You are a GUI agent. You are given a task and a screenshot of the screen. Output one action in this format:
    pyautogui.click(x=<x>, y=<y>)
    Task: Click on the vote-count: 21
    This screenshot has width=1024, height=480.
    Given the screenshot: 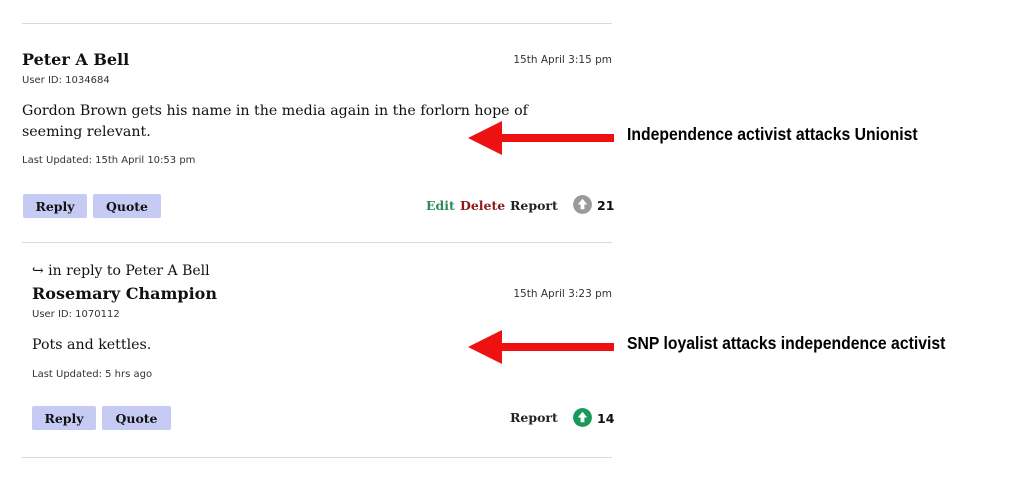 What is the action you would take?
    pyautogui.click(x=606, y=205)
    